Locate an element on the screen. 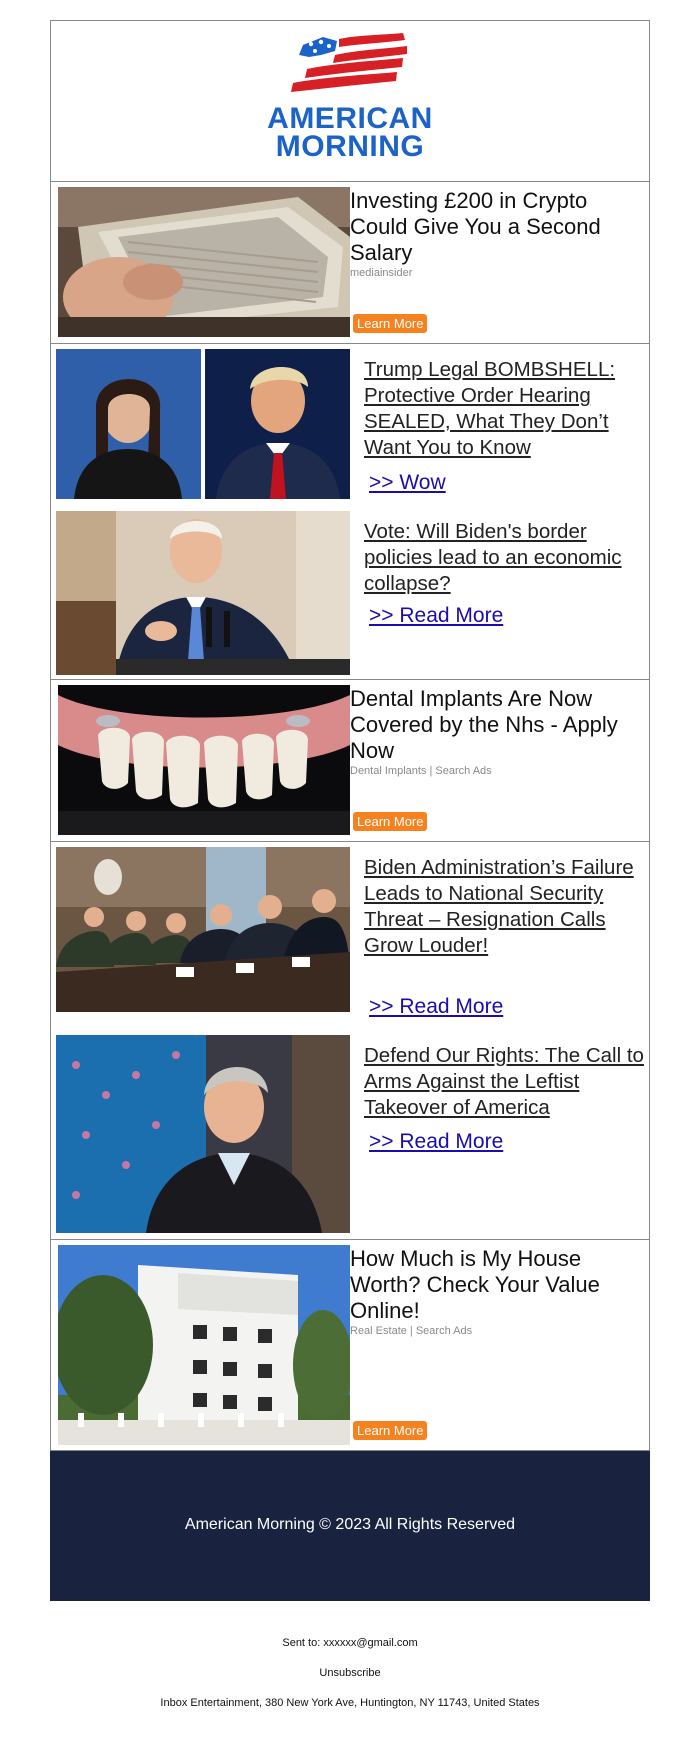  ad-source: mediainsider is located at coordinates (381, 273).